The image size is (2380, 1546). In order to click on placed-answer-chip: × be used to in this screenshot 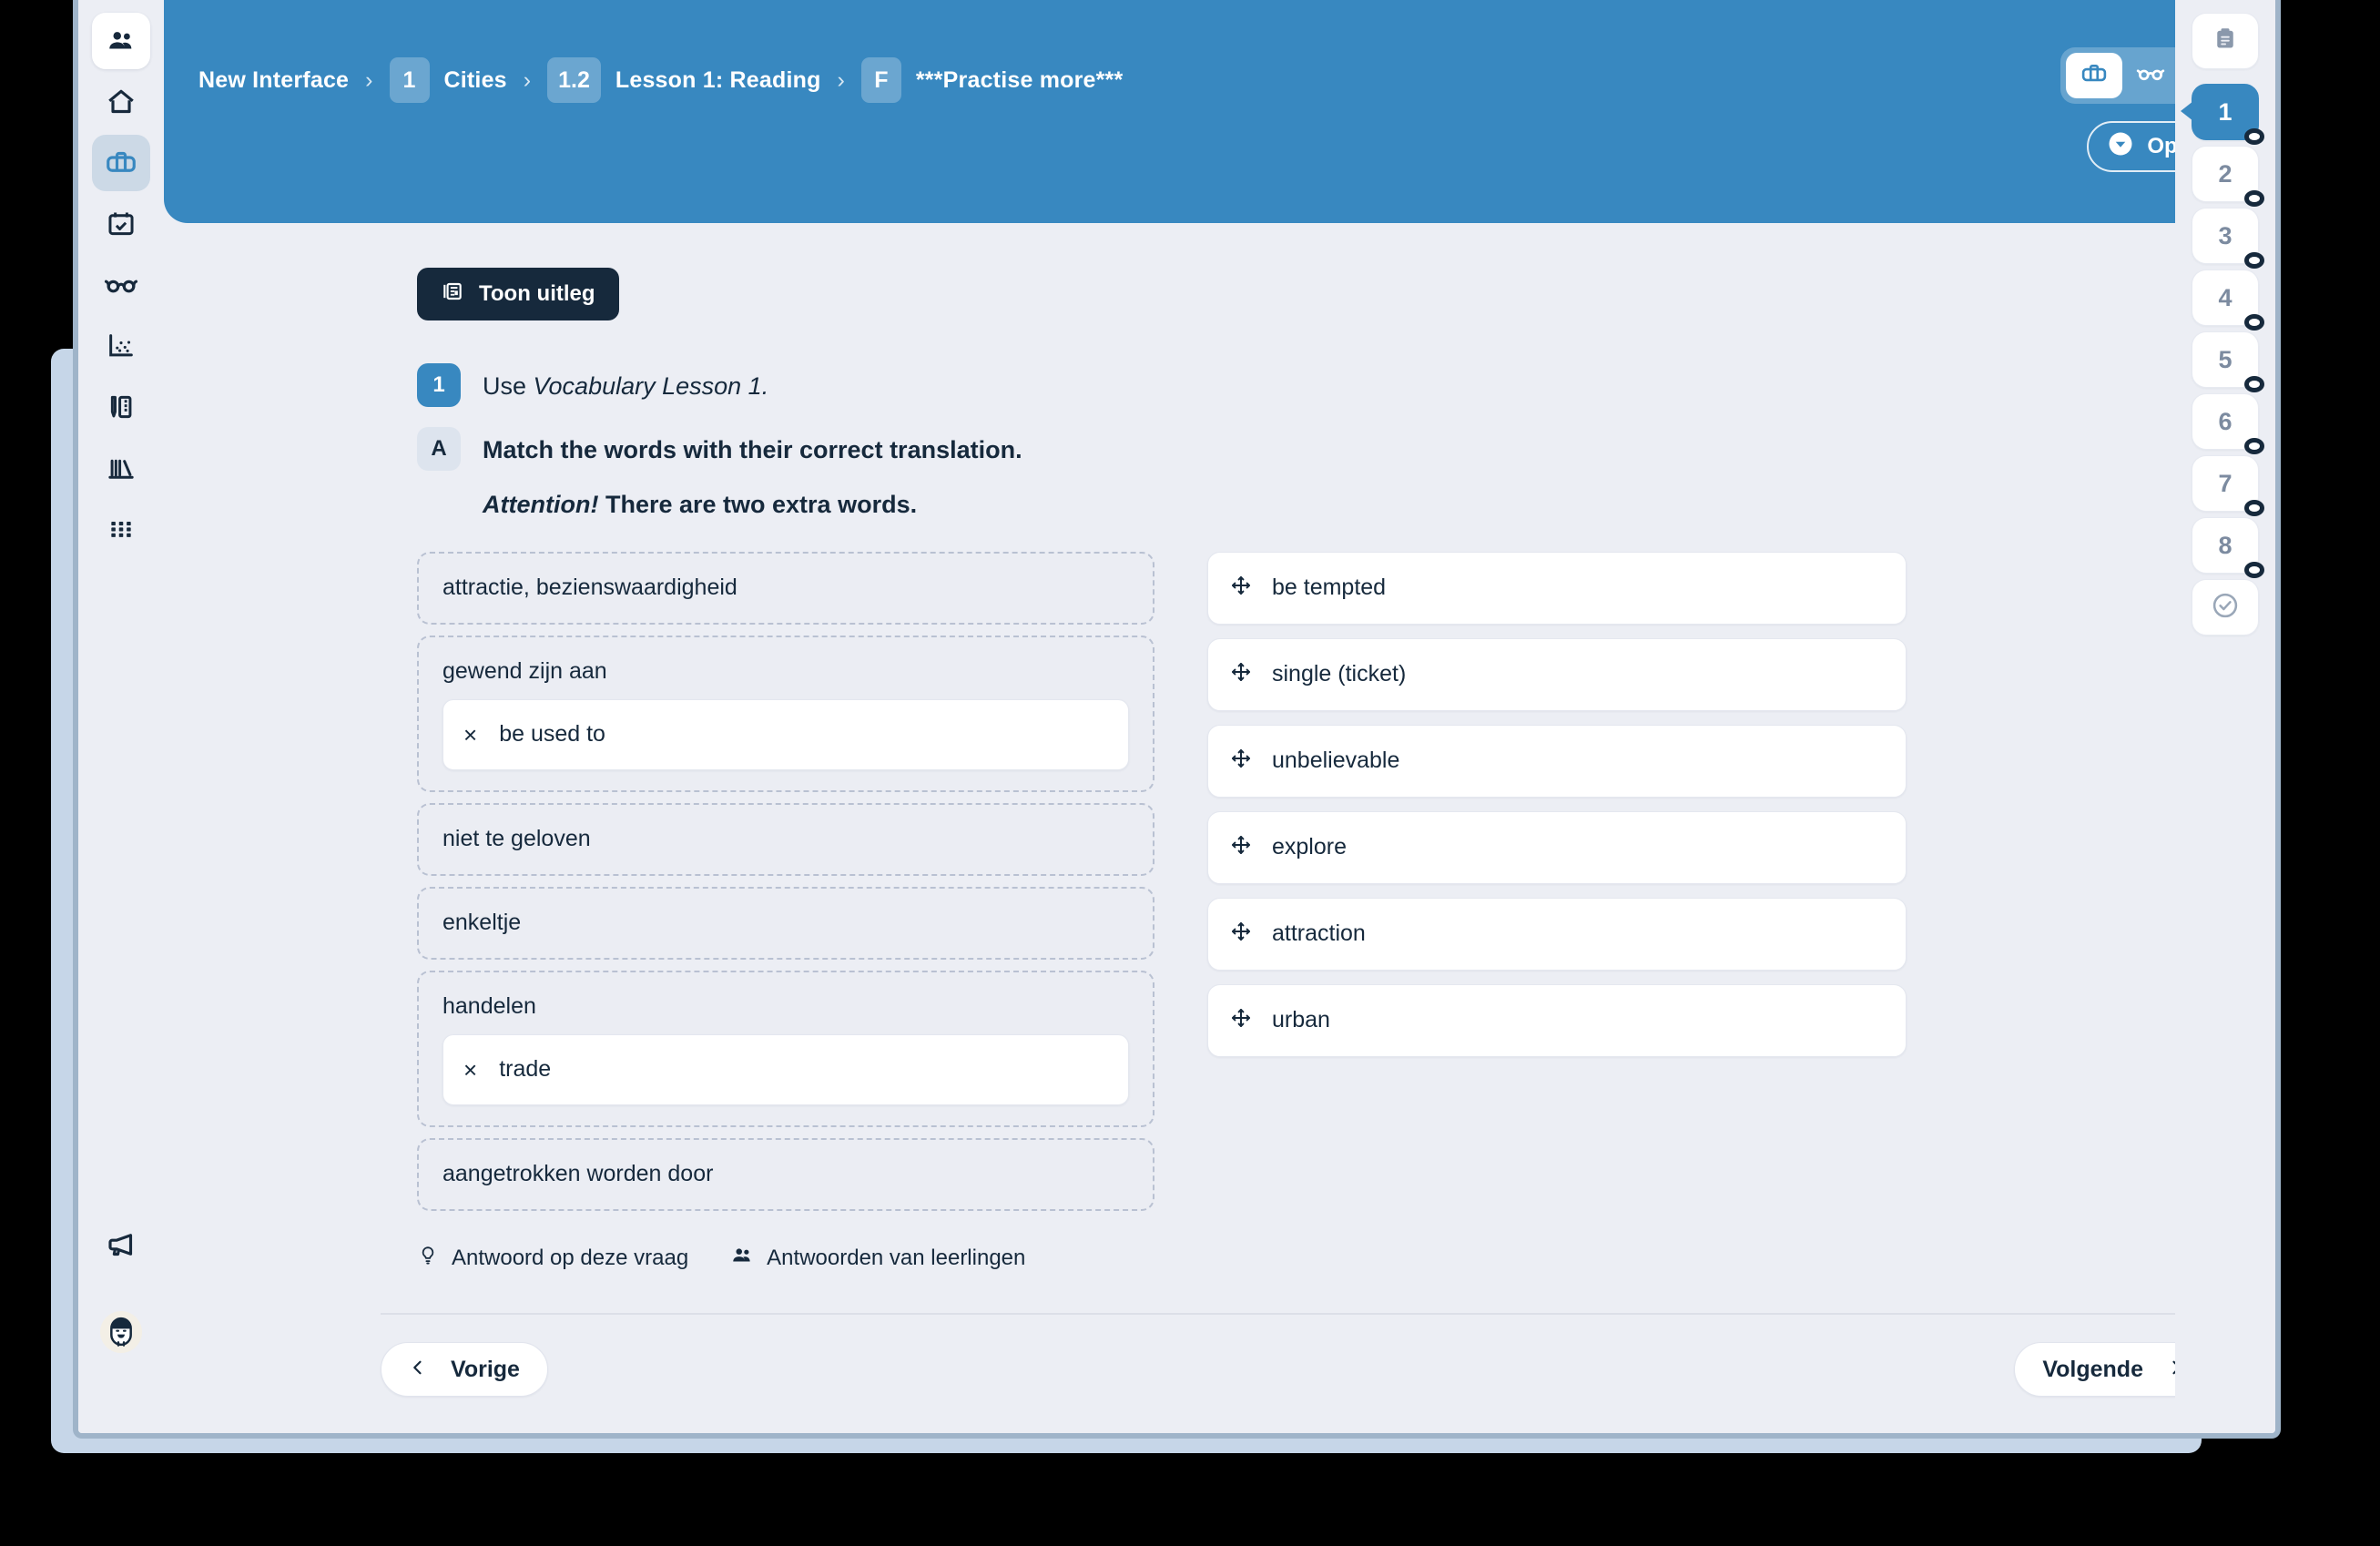, I will do `click(786, 734)`.